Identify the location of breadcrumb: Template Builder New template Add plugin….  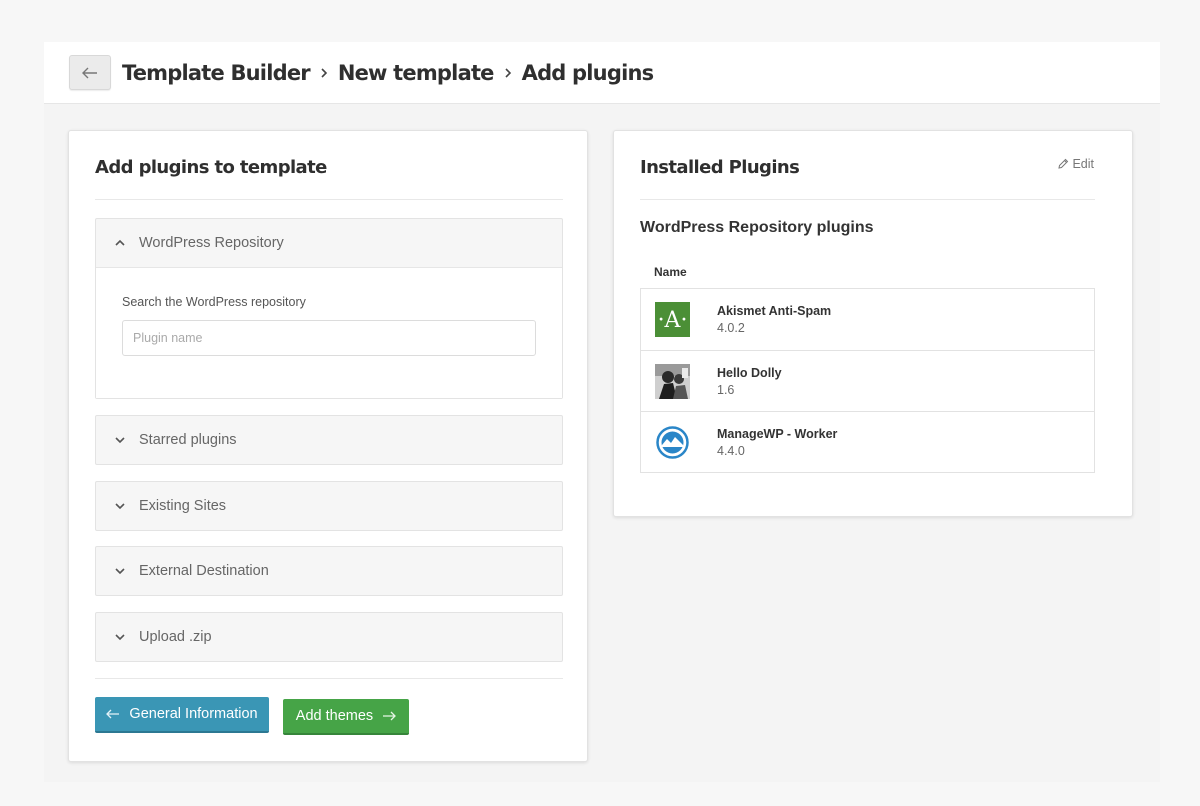
(388, 73).